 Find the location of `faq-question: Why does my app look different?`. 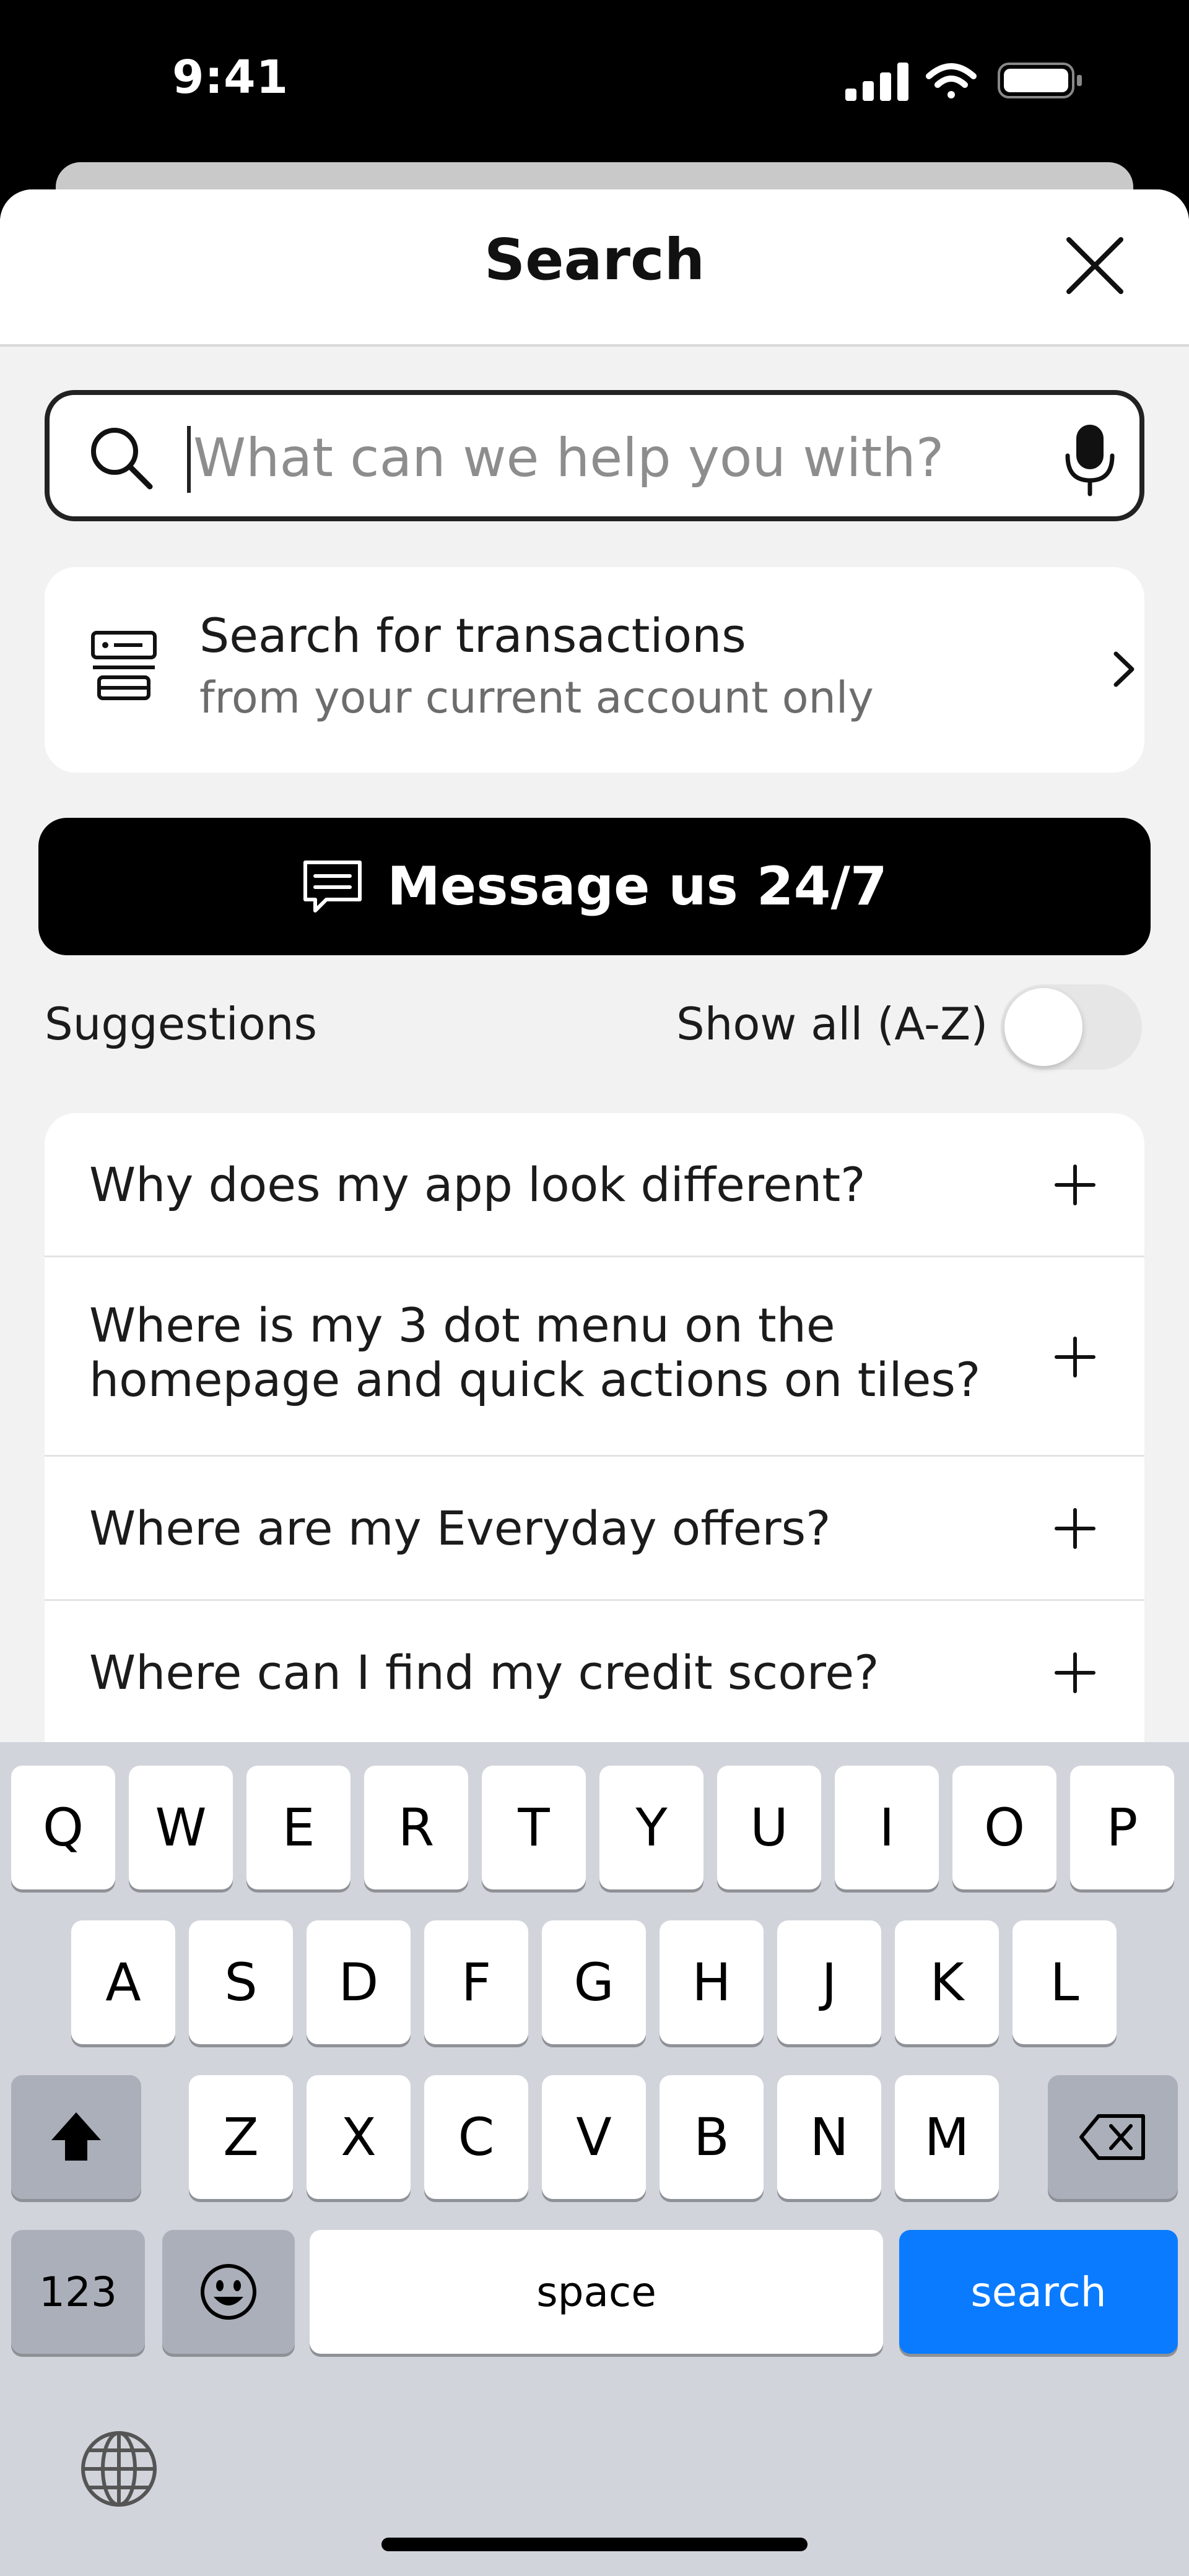

faq-question: Why does my app look different? is located at coordinates (477, 1184).